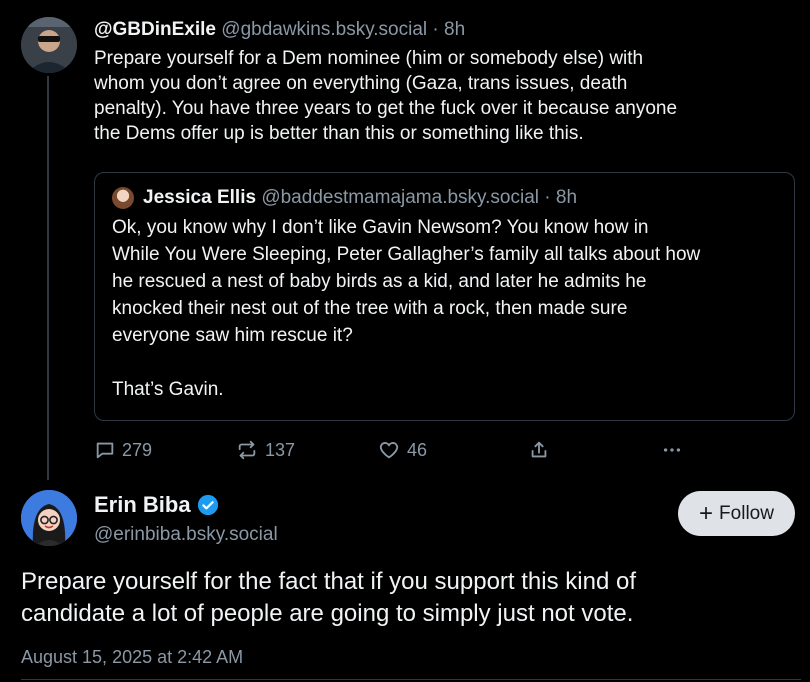  I want to click on reply-button: 279, so click(123, 450).